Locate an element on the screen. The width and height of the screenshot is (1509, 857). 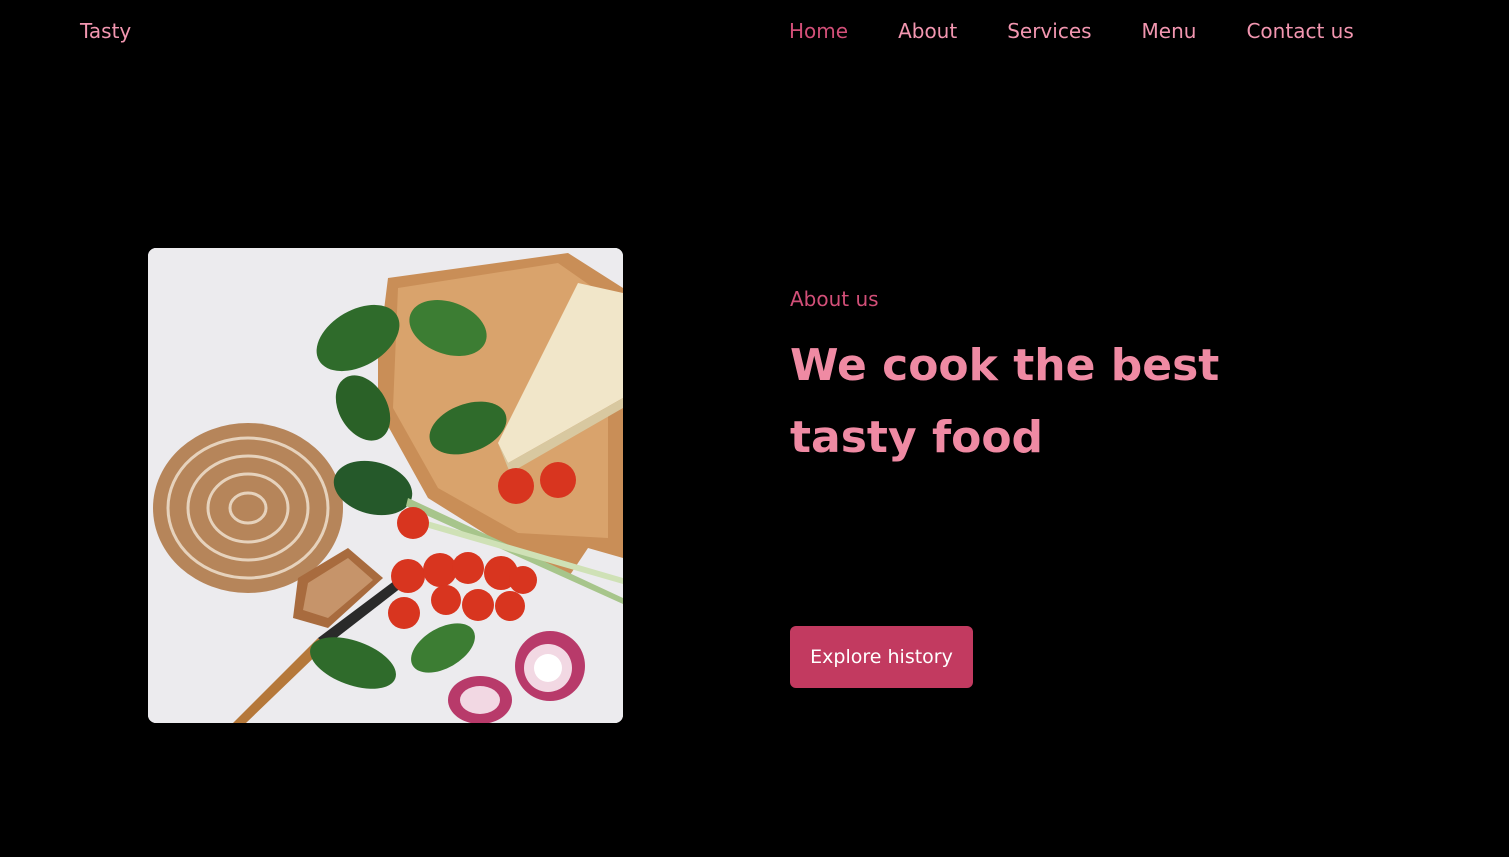
nav-menu-link: Menu is located at coordinates (1169, 31).